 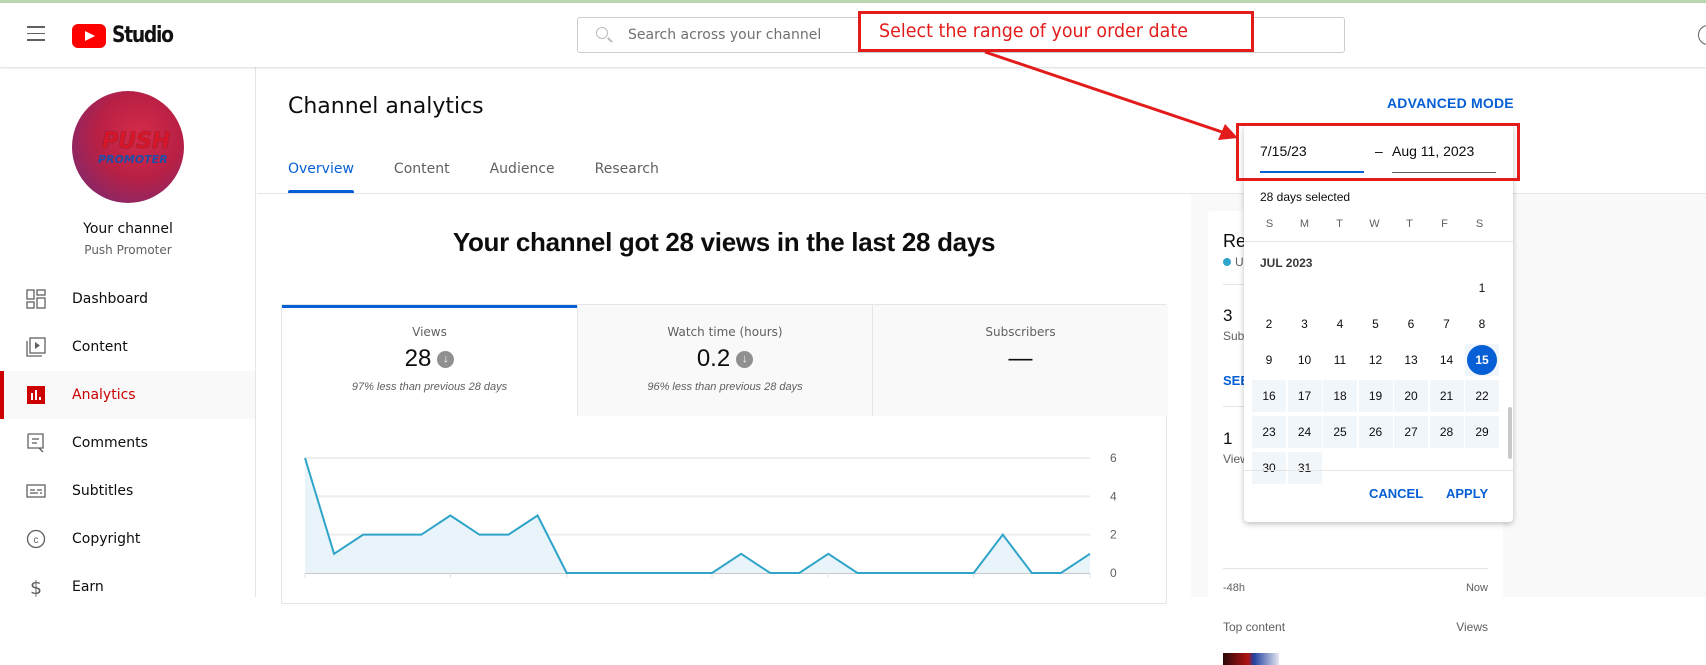 What do you see at coordinates (1269, 360) in the screenshot?
I see `calendar-day: 9` at bounding box center [1269, 360].